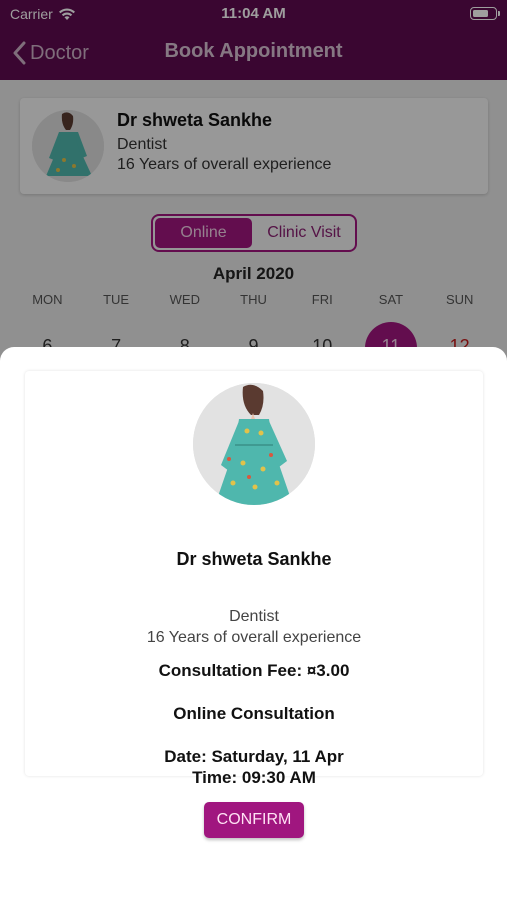 This screenshot has width=507, height=900. What do you see at coordinates (254, 756) in the screenshot?
I see `appointment-date: Date: Saturday, 11 Apr` at bounding box center [254, 756].